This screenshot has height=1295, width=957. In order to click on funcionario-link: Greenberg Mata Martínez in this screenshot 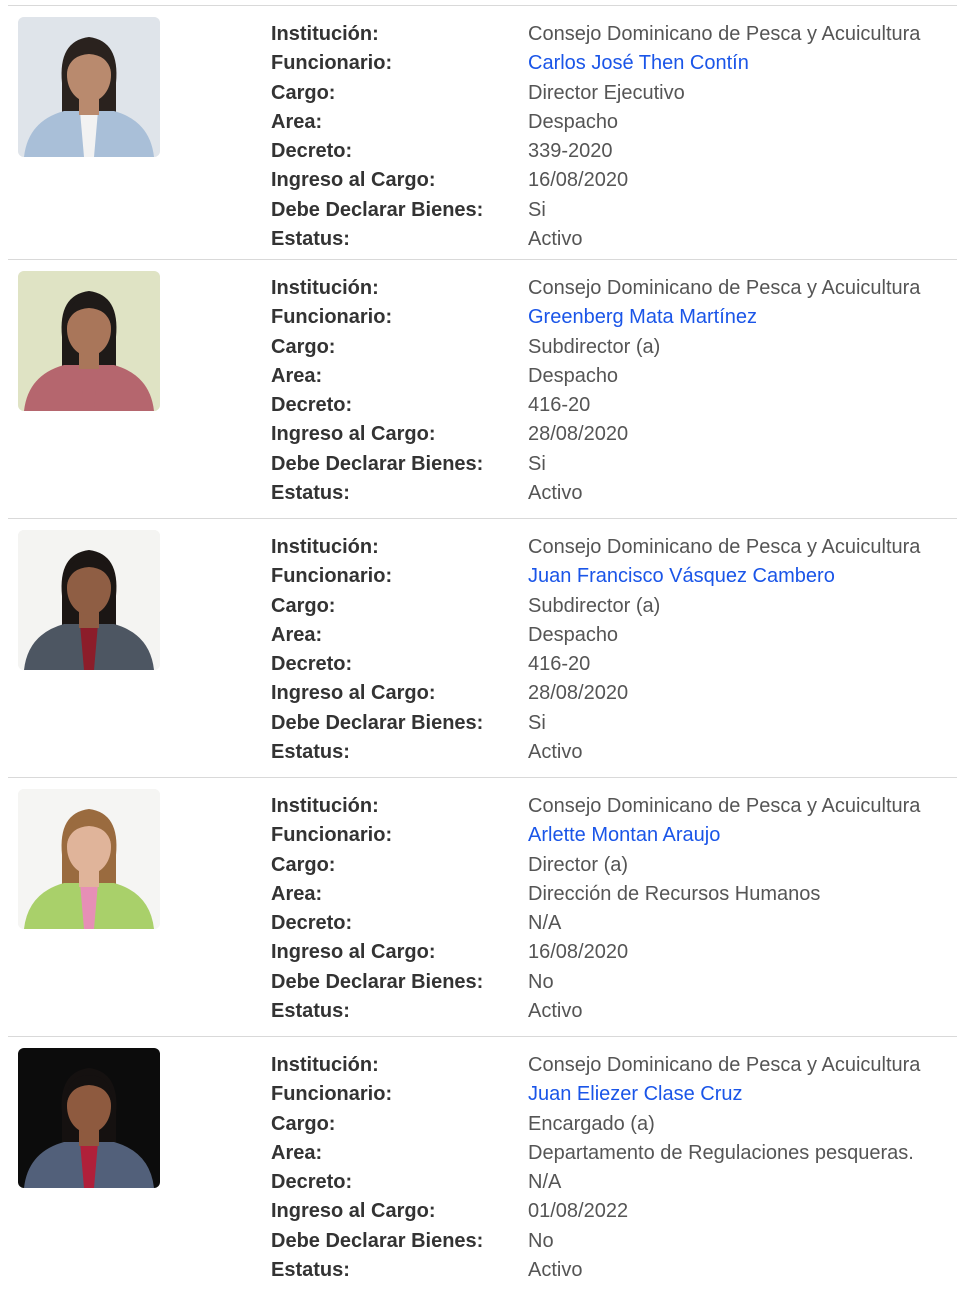, I will do `click(642, 317)`.